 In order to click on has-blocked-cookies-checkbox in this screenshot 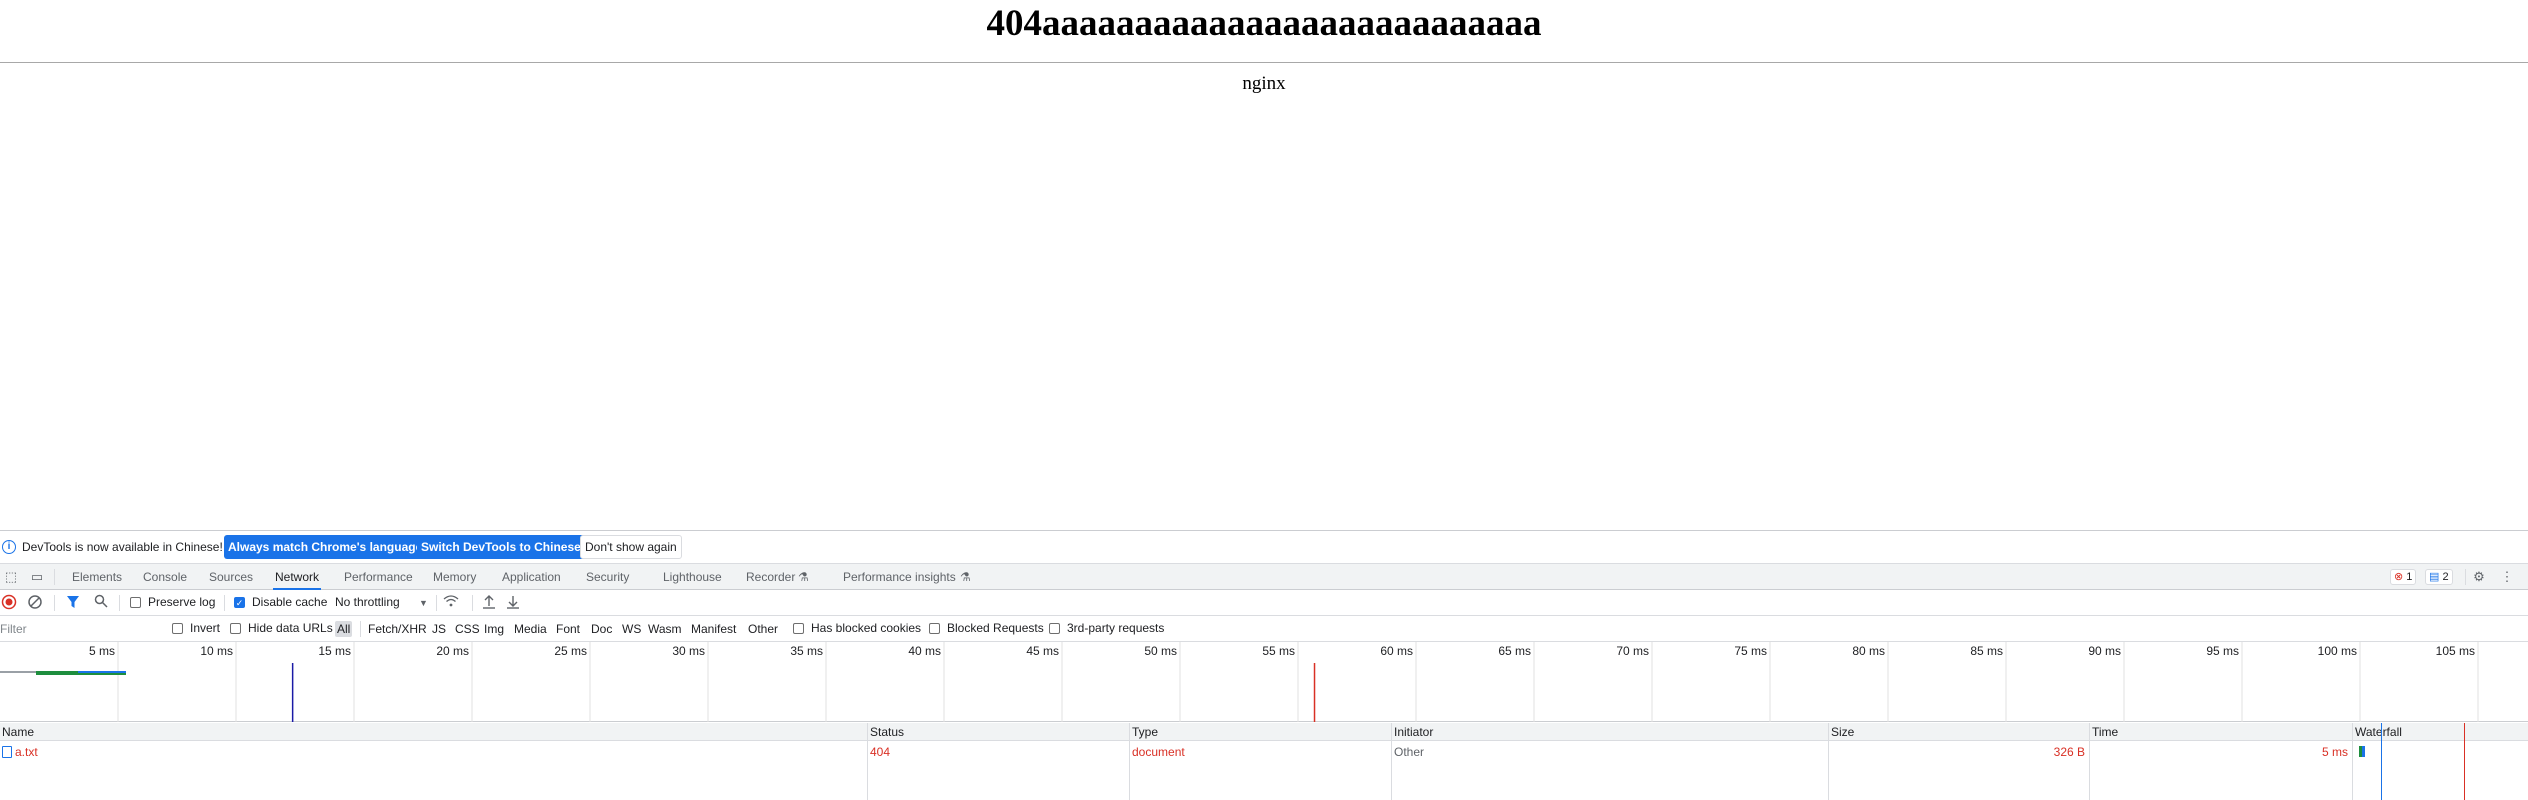, I will do `click(798, 628)`.